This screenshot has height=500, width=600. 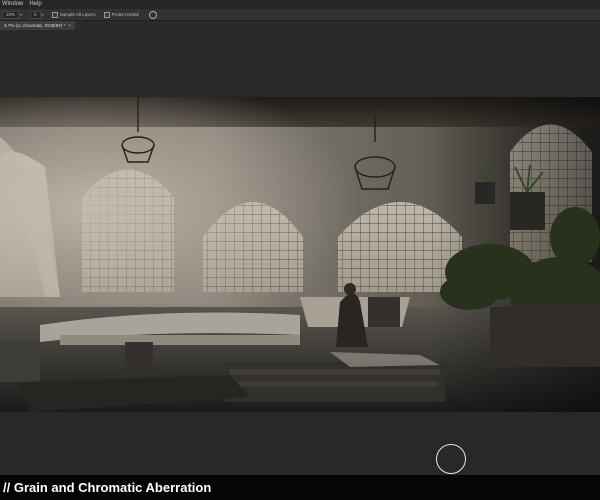 I want to click on zoom-value: 10%, so click(x=11, y=14).